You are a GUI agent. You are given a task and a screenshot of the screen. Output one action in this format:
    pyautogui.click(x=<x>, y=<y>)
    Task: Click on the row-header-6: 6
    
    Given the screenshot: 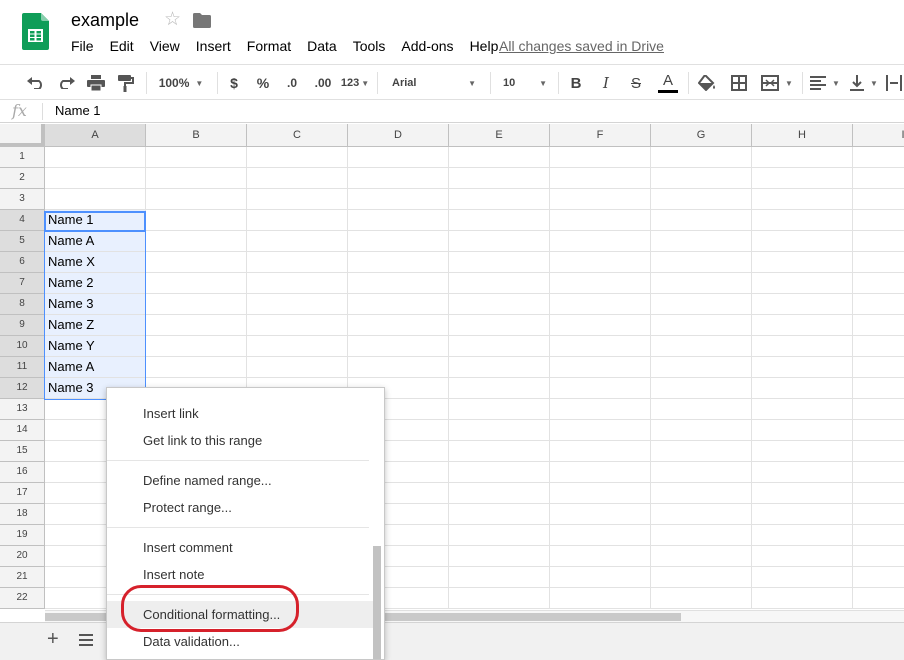 What is the action you would take?
    pyautogui.click(x=22, y=262)
    